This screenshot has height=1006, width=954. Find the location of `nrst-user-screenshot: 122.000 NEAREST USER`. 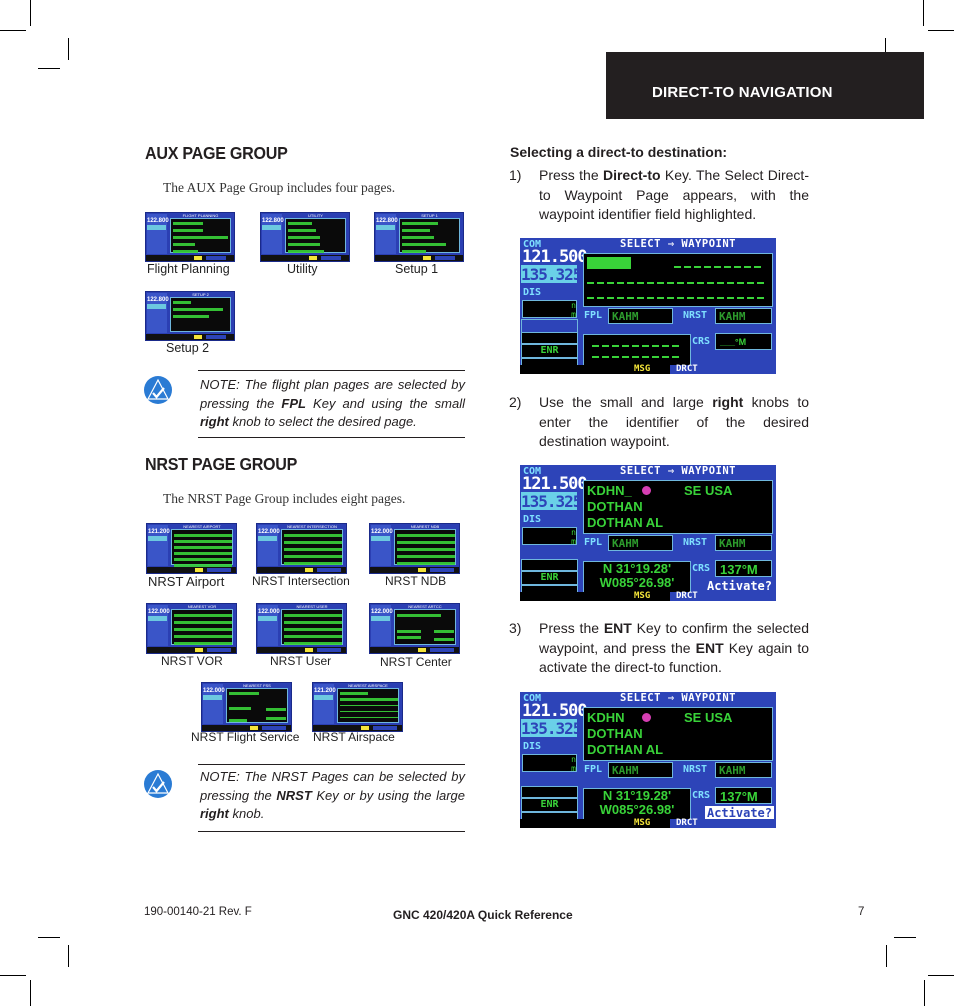

nrst-user-screenshot: 122.000 NEAREST USER is located at coordinates (301, 628).